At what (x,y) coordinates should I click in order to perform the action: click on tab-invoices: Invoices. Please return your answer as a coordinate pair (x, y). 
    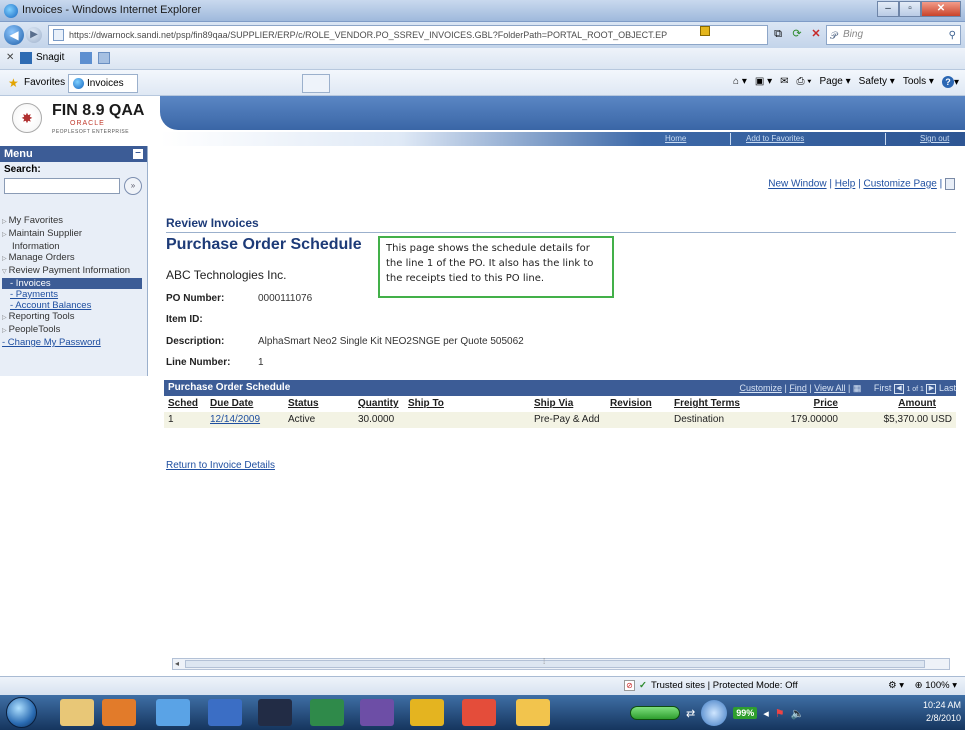
    Looking at the image, I should click on (103, 83).